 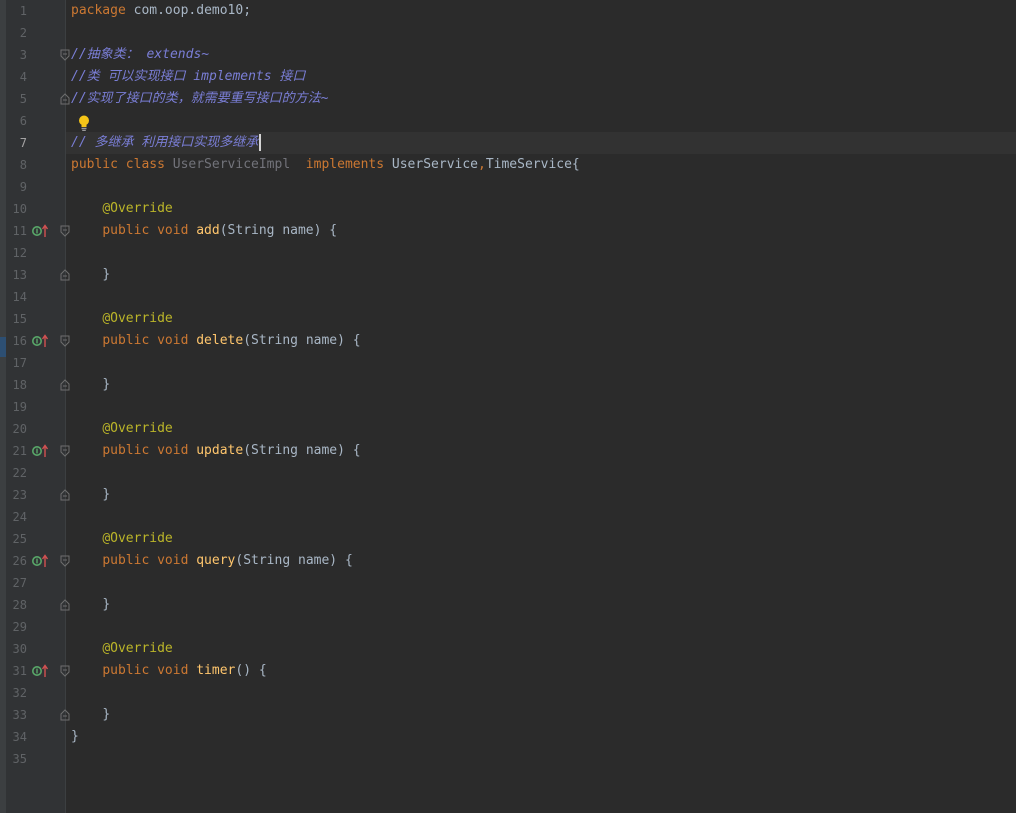 I want to click on code-line-method-declaration: public void update(String name) {, so click(x=216, y=451).